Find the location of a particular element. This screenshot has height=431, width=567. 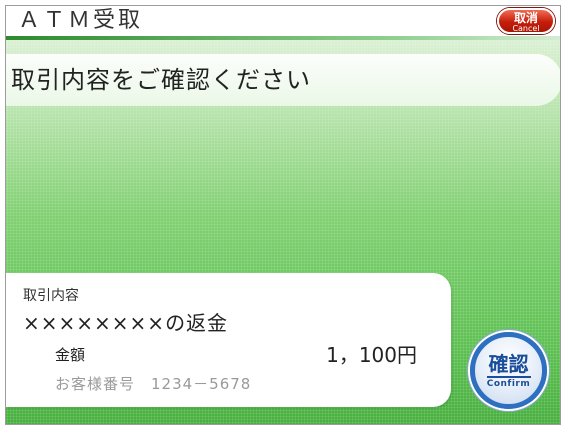

instruction-text: 取引内容をご確認ください is located at coordinates (161, 80).